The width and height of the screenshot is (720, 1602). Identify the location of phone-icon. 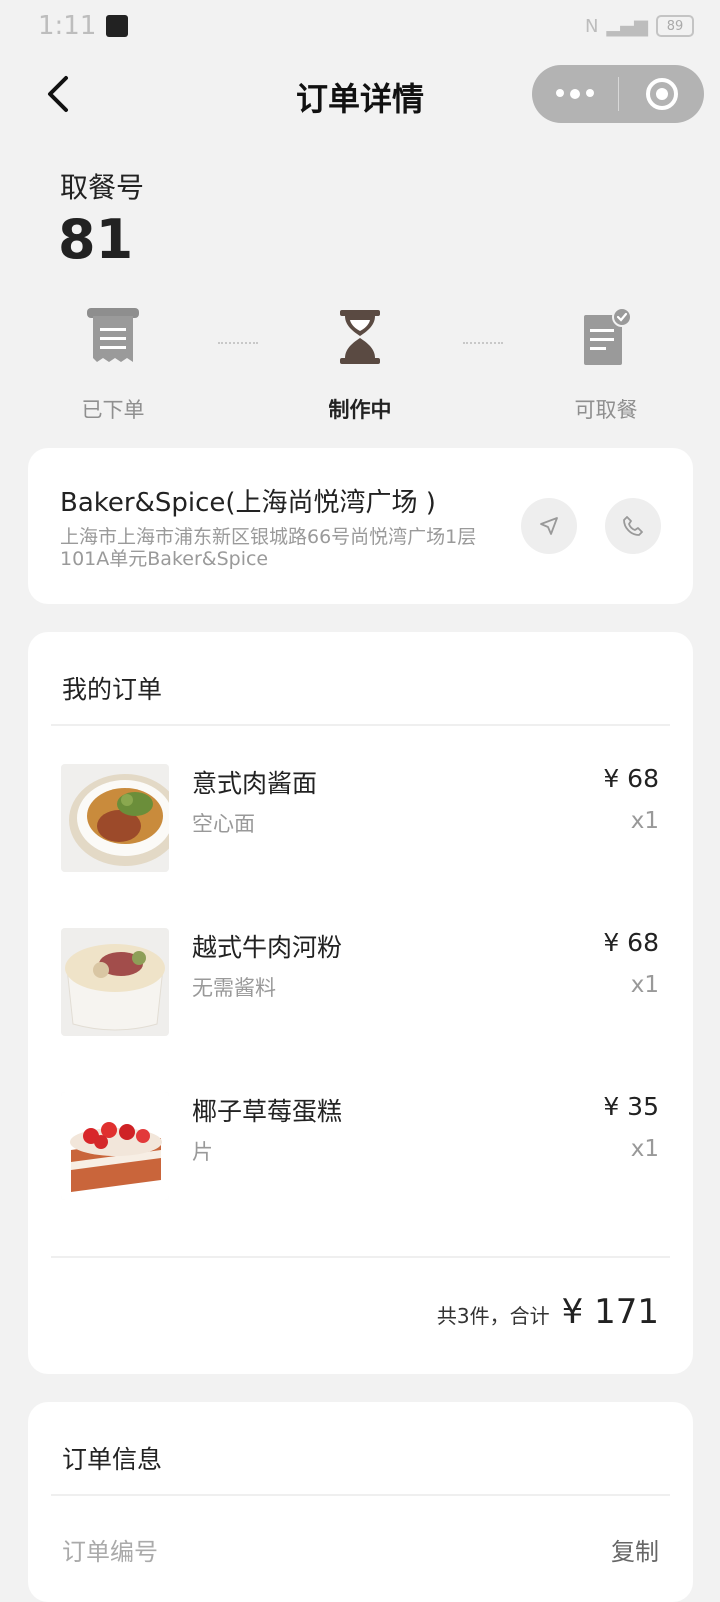
(633, 526).